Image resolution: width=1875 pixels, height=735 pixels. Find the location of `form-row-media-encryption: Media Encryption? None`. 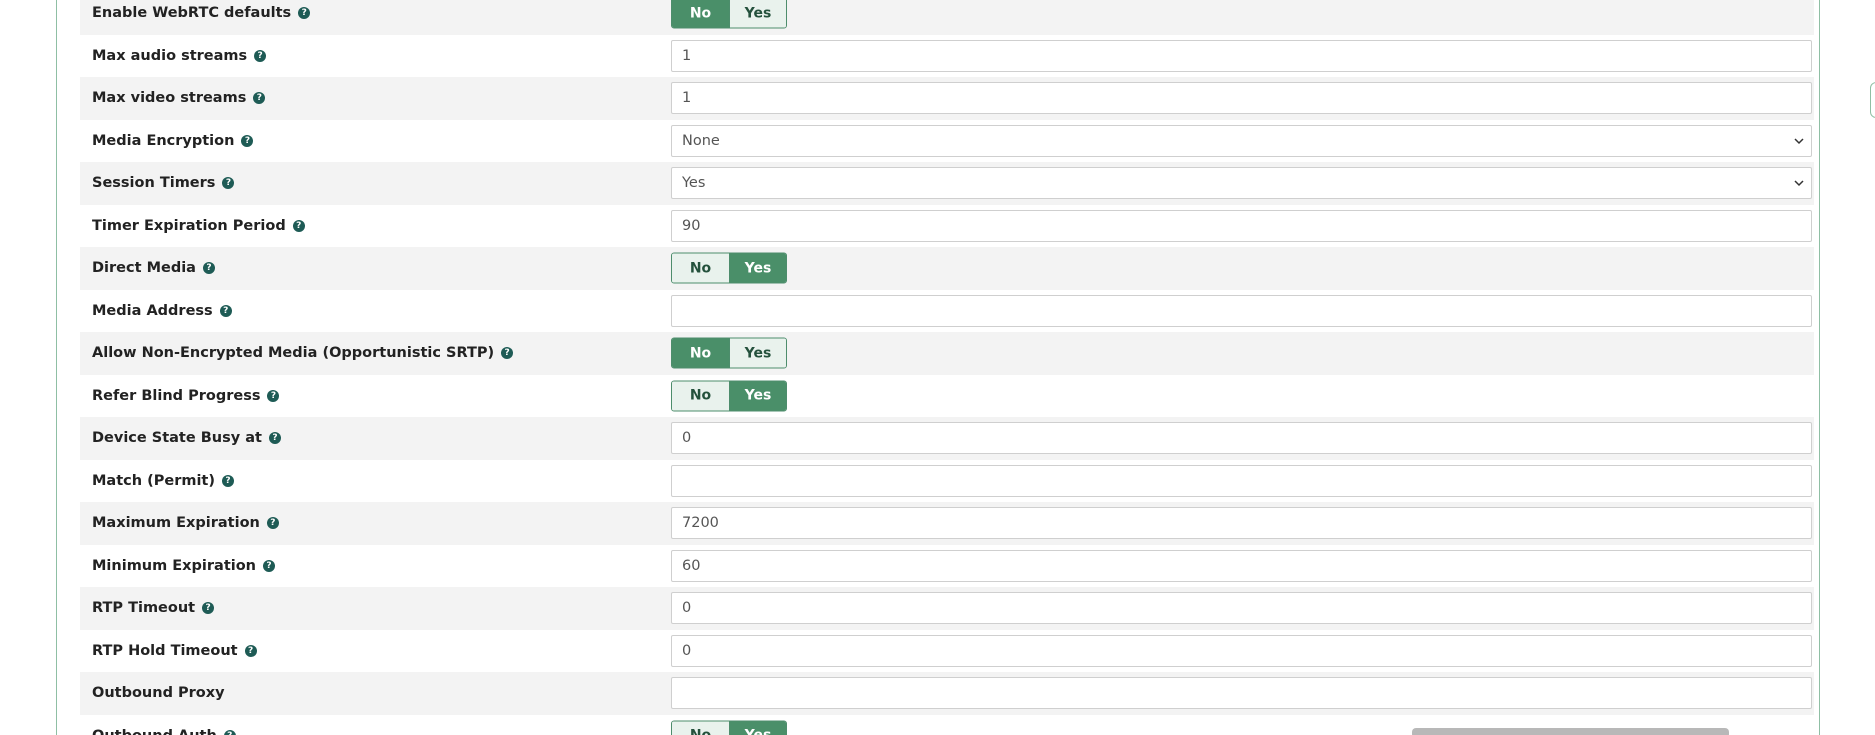

form-row-media-encryption: Media Encryption? None is located at coordinates (947, 141).